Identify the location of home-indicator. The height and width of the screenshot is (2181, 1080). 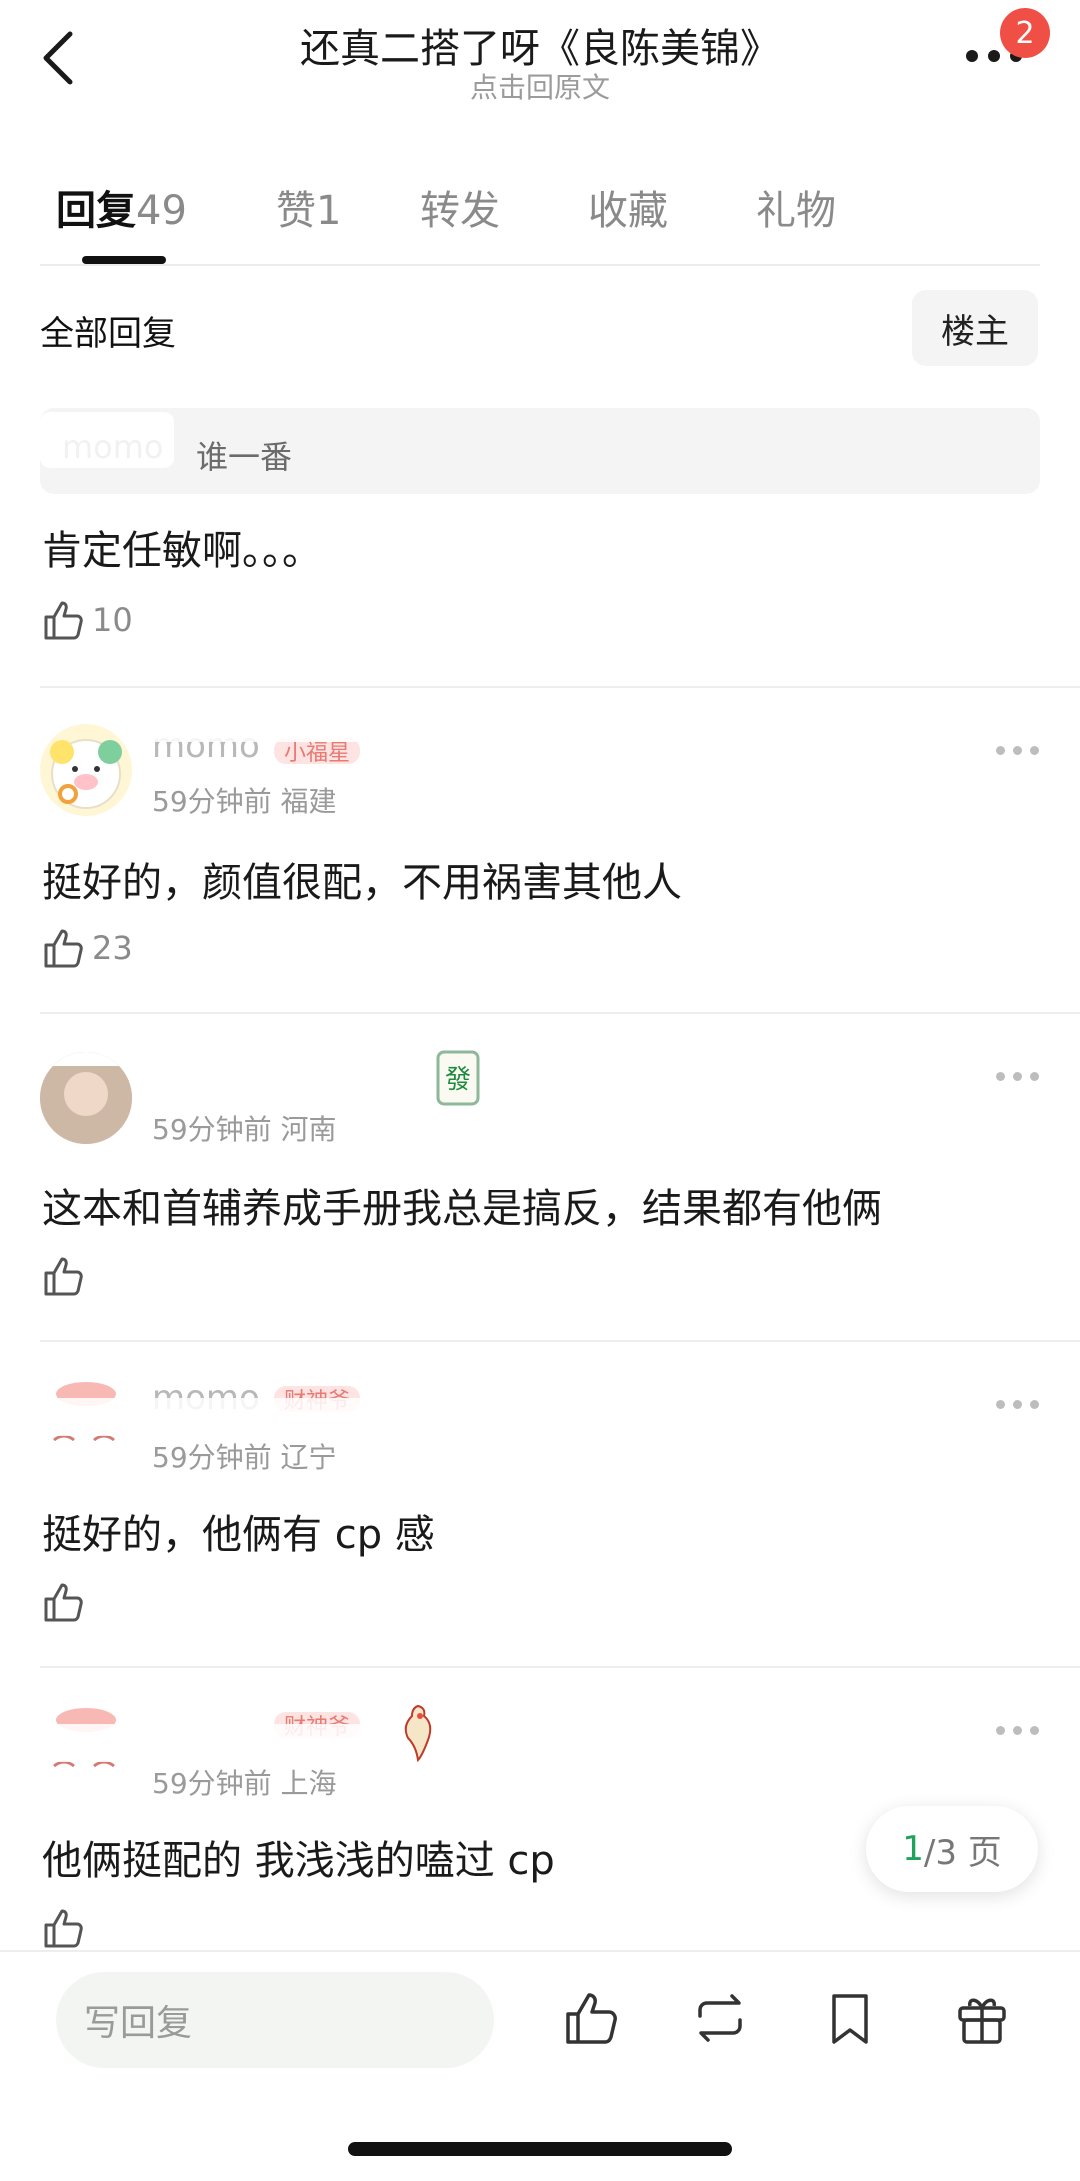
(540, 2149).